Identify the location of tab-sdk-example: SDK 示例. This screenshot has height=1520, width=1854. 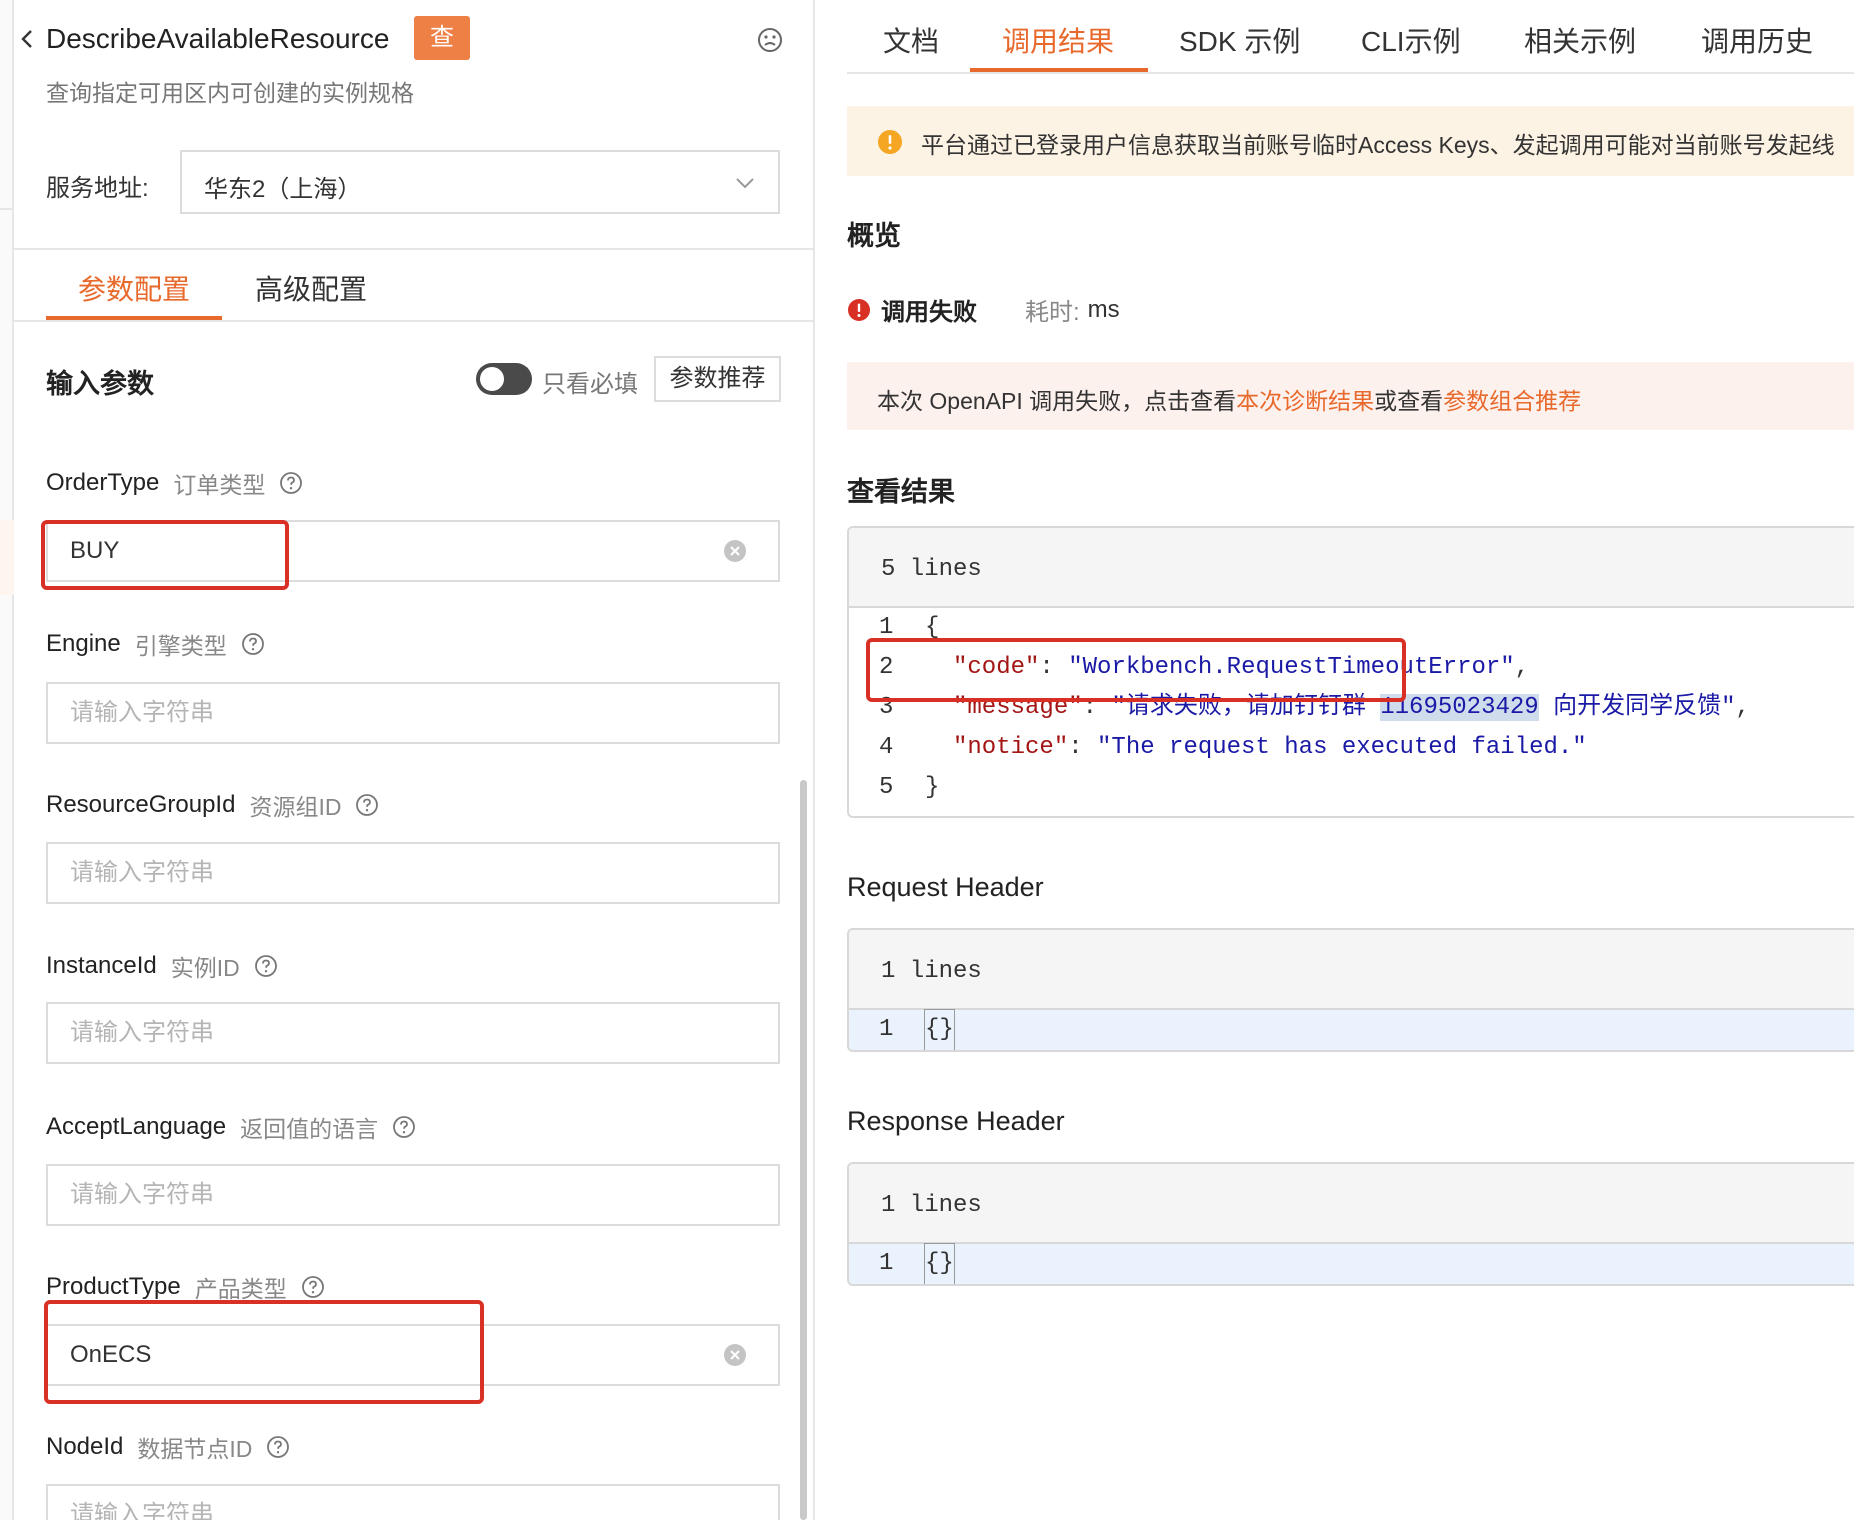
(1239, 40).